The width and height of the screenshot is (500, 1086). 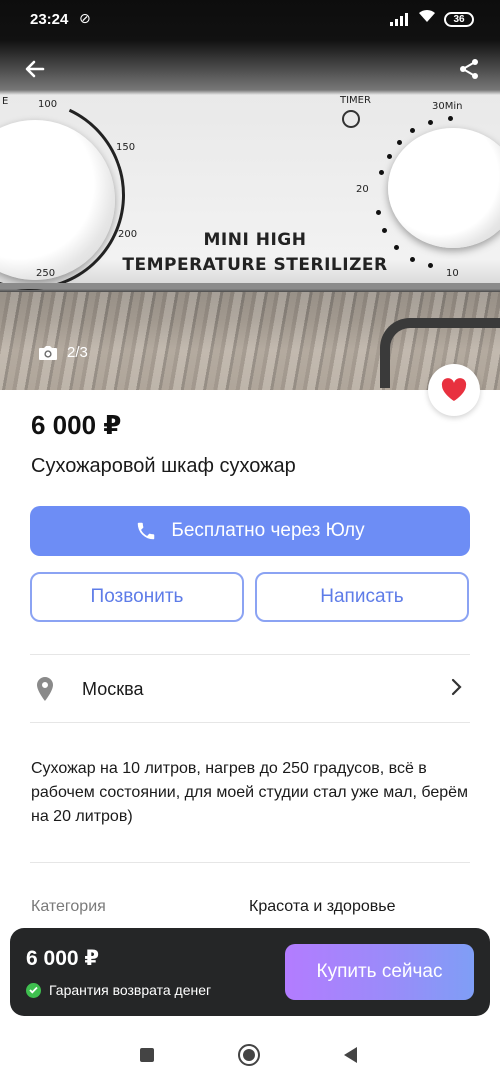 I want to click on message-button: Написать, so click(x=362, y=597).